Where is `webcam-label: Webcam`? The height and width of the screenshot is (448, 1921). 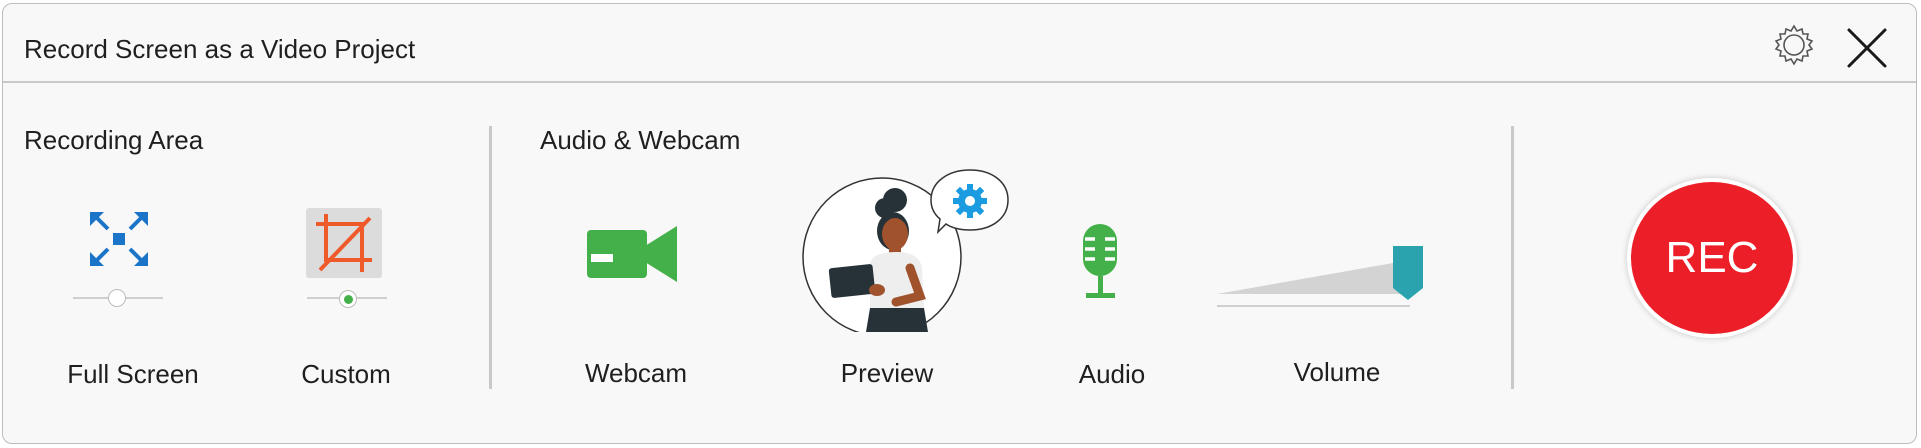 webcam-label: Webcam is located at coordinates (636, 373).